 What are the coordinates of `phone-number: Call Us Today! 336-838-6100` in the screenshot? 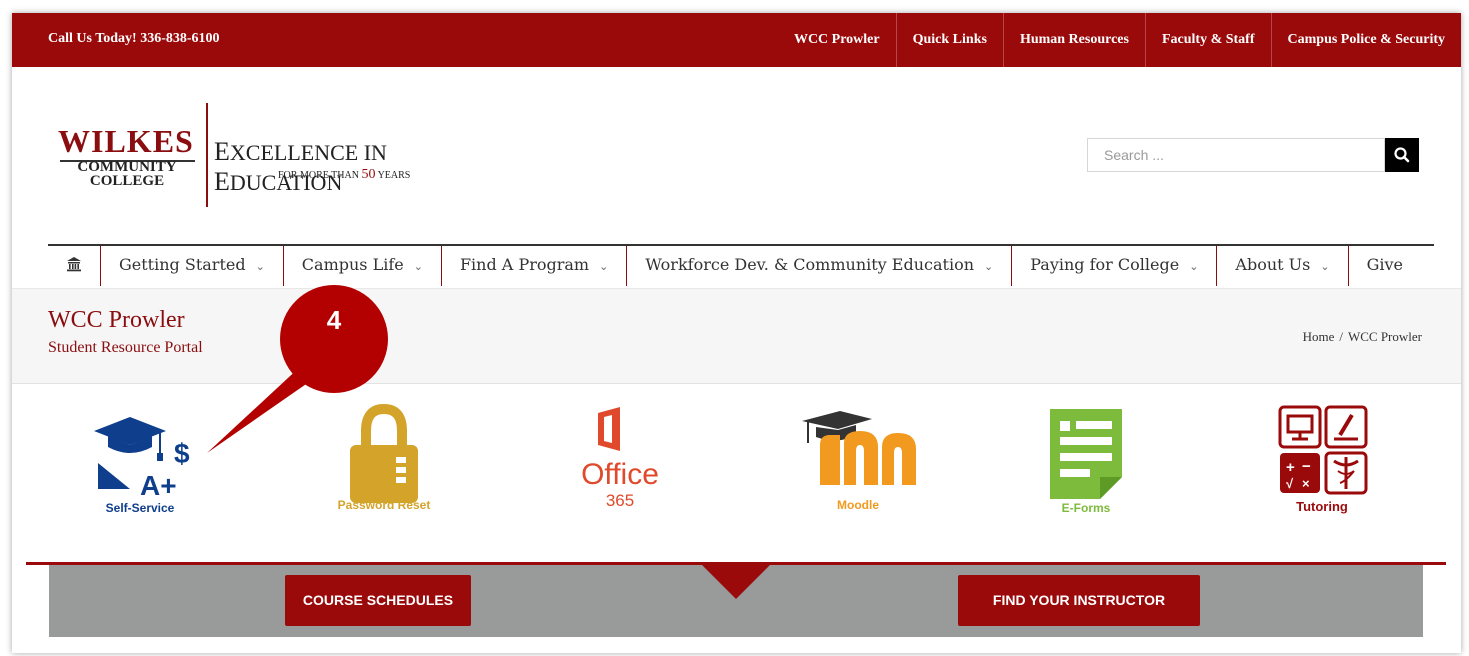 It's located at (134, 38).